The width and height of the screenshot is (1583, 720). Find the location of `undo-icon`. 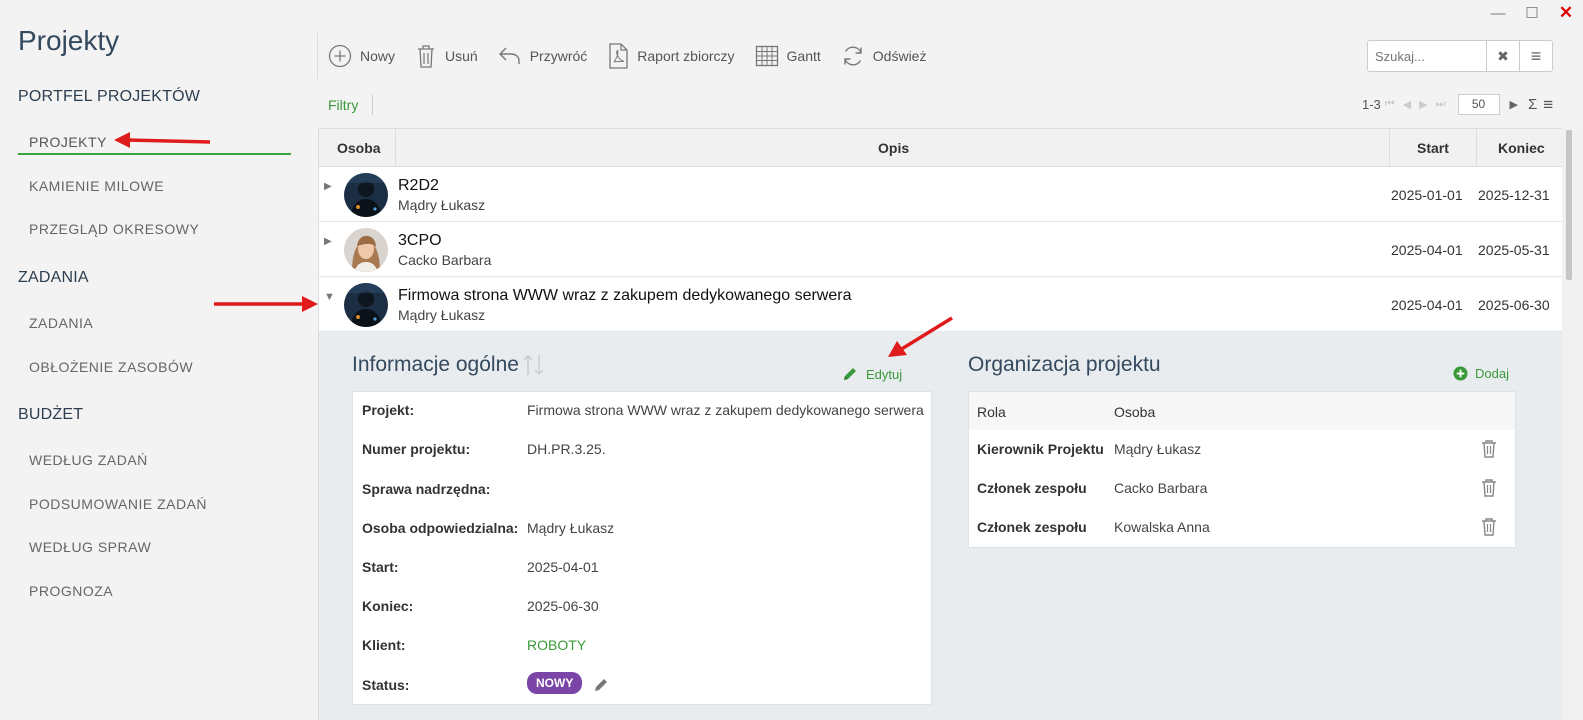

undo-icon is located at coordinates (509, 55).